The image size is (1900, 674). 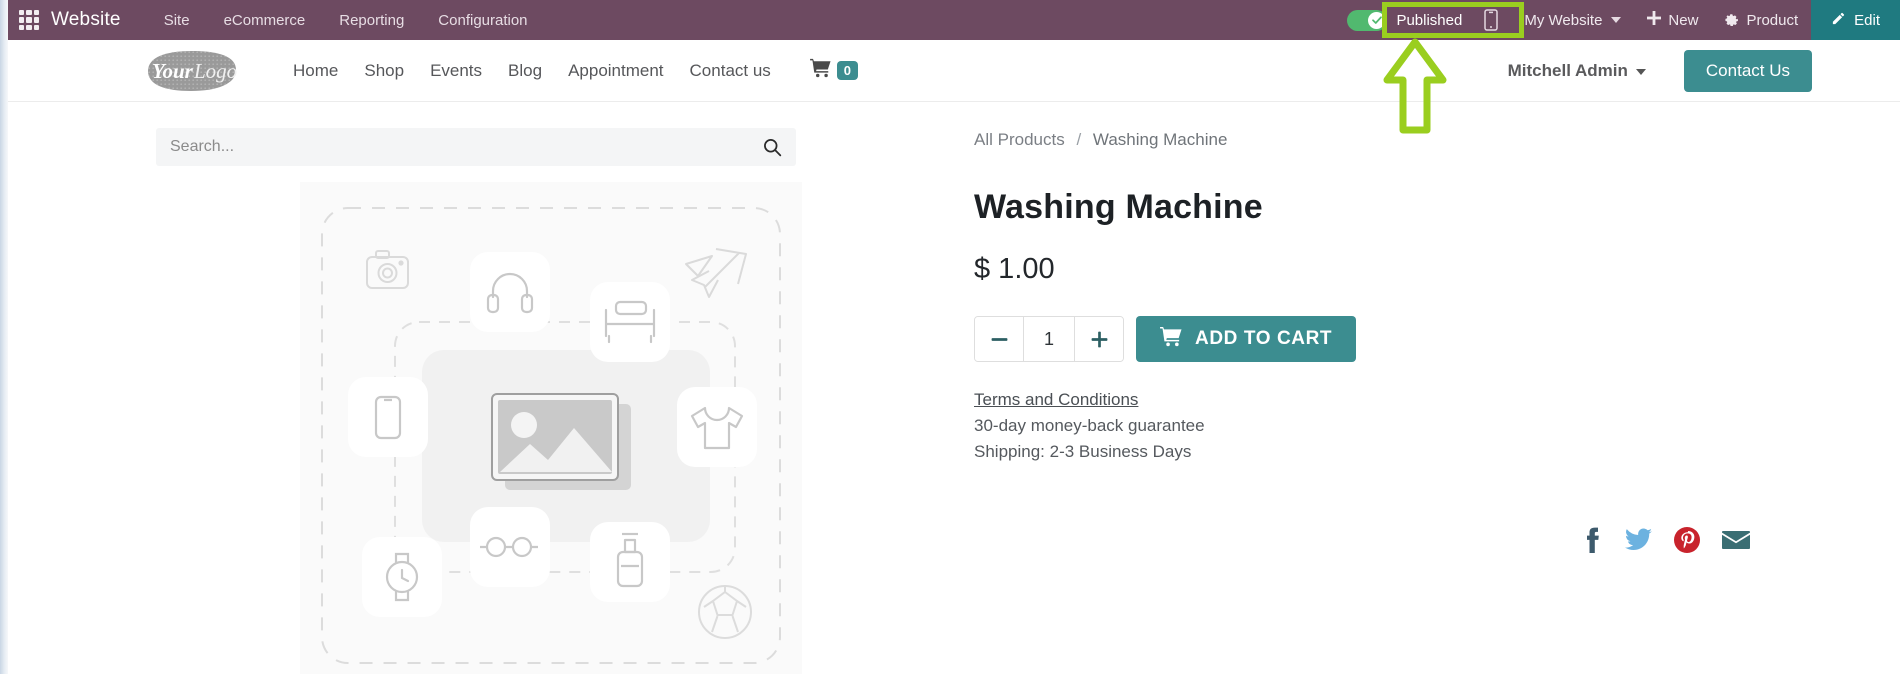 I want to click on product-button: Product, so click(x=1761, y=20).